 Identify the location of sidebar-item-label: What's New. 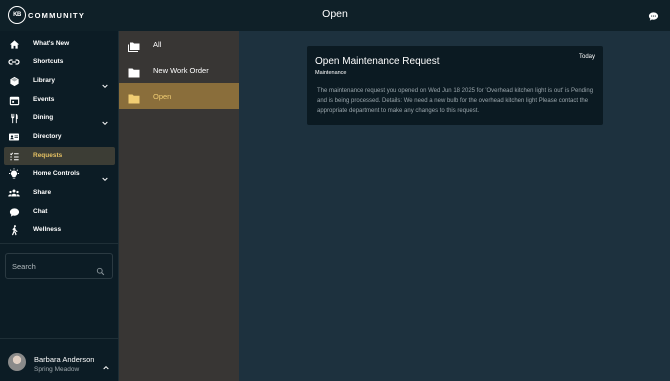
(51, 43).